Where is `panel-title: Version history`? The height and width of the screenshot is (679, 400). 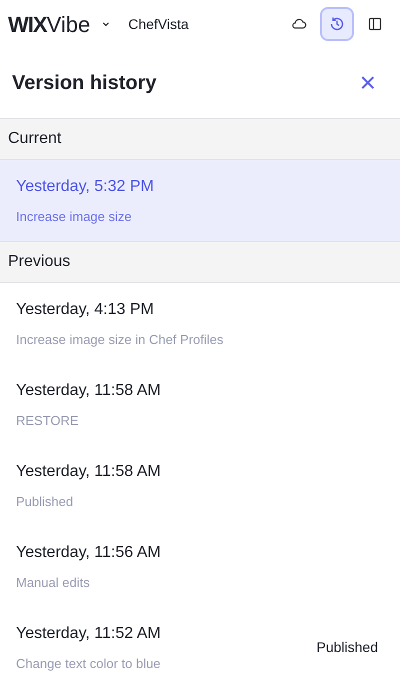 panel-title: Version history is located at coordinates (84, 83).